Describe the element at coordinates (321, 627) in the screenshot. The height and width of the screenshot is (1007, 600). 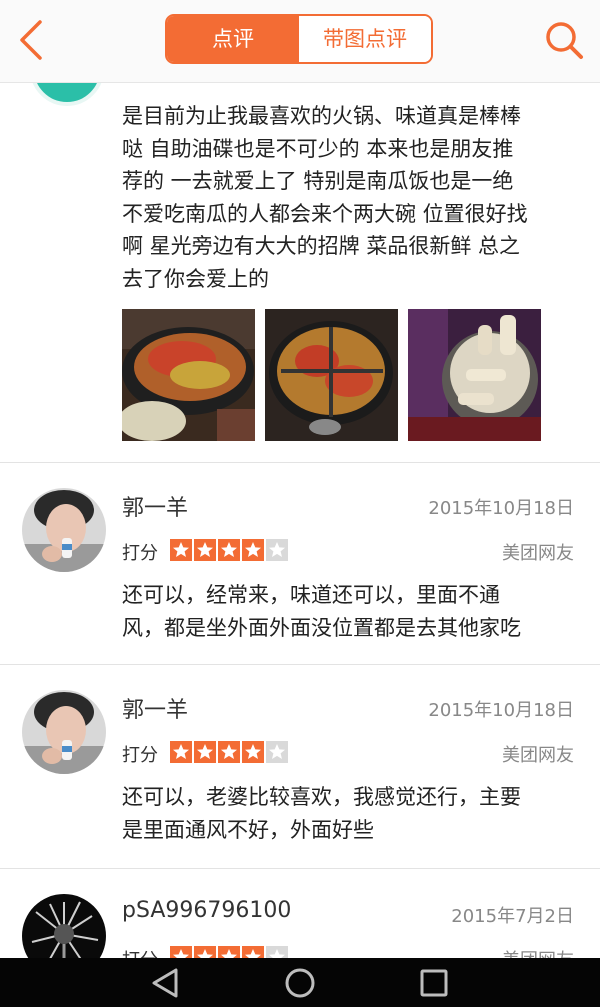
I see `review-text-line: 风，都是坐外面外面没位置都是去其他家吃` at that location.